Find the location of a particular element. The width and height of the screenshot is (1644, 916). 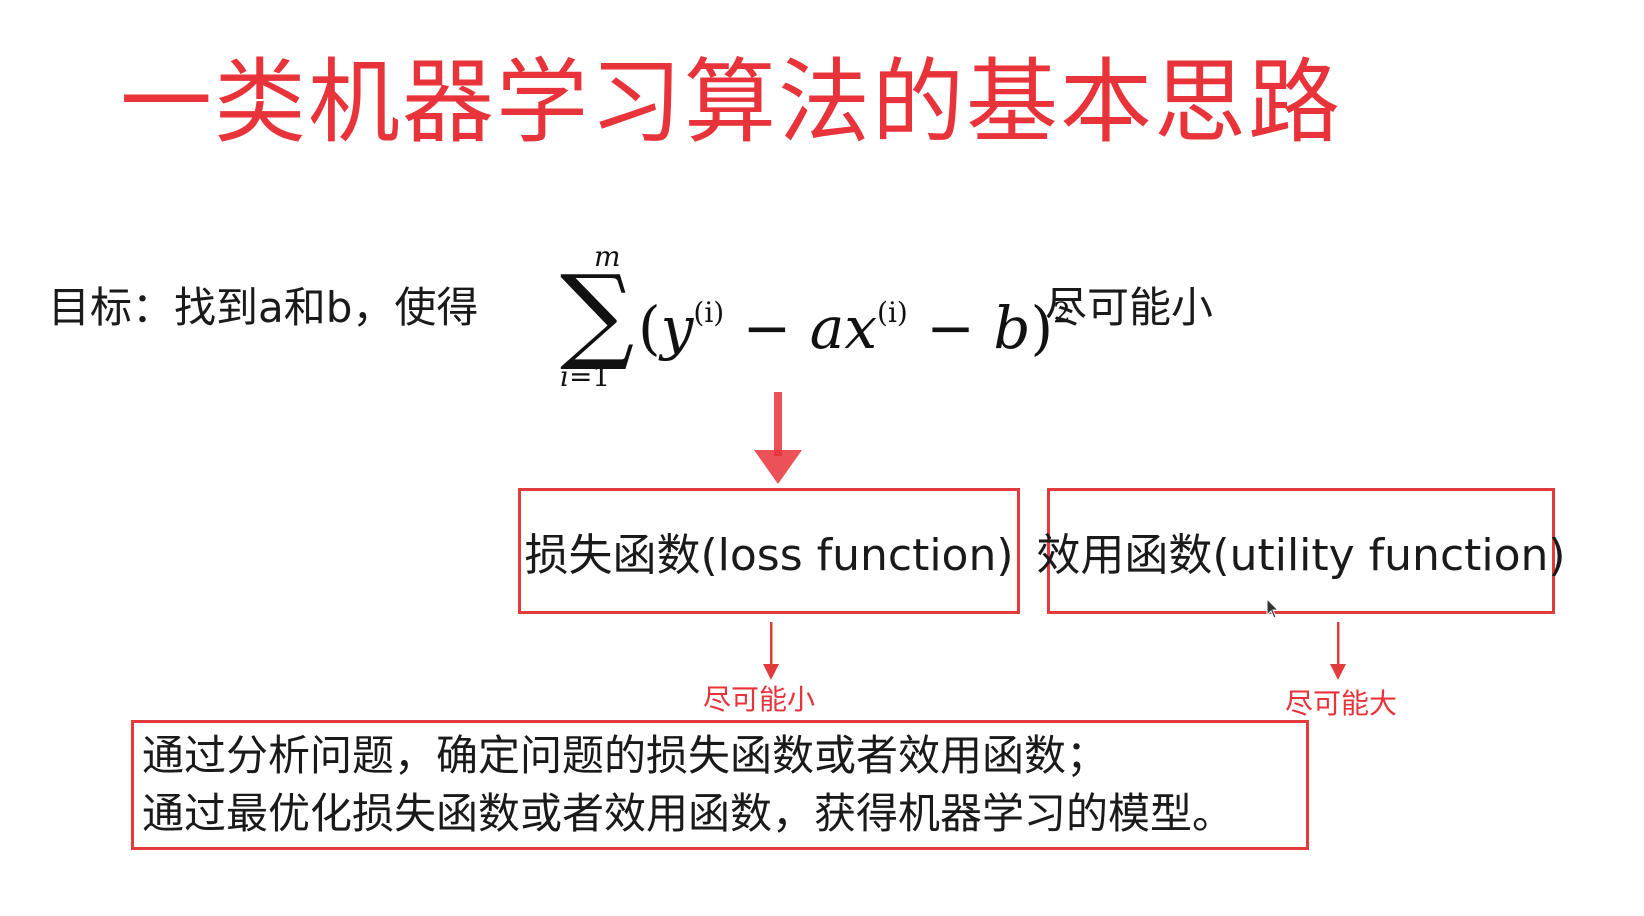

sum-index: i is located at coordinates (564, 376).